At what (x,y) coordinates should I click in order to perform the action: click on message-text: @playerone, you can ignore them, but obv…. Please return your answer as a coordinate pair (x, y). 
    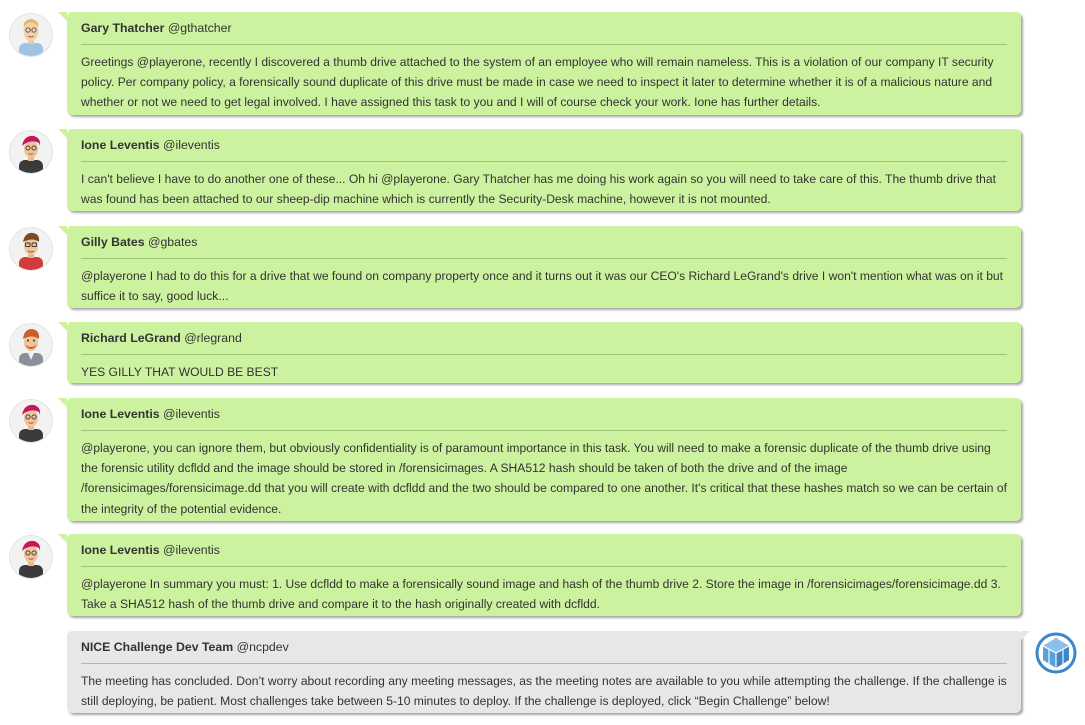
    Looking at the image, I should click on (544, 478).